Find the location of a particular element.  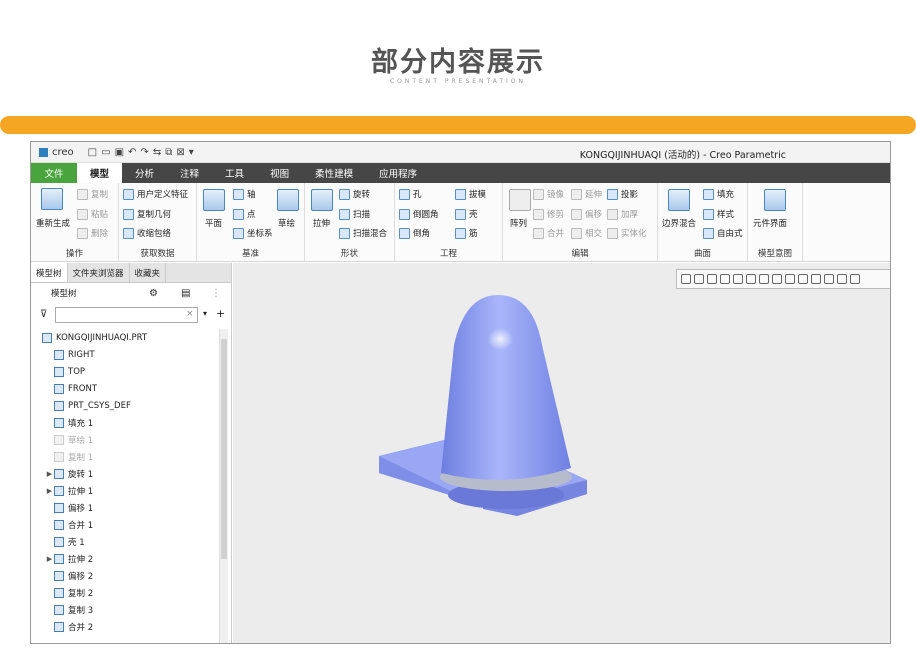

tab-tools: 工具 is located at coordinates (234, 173).